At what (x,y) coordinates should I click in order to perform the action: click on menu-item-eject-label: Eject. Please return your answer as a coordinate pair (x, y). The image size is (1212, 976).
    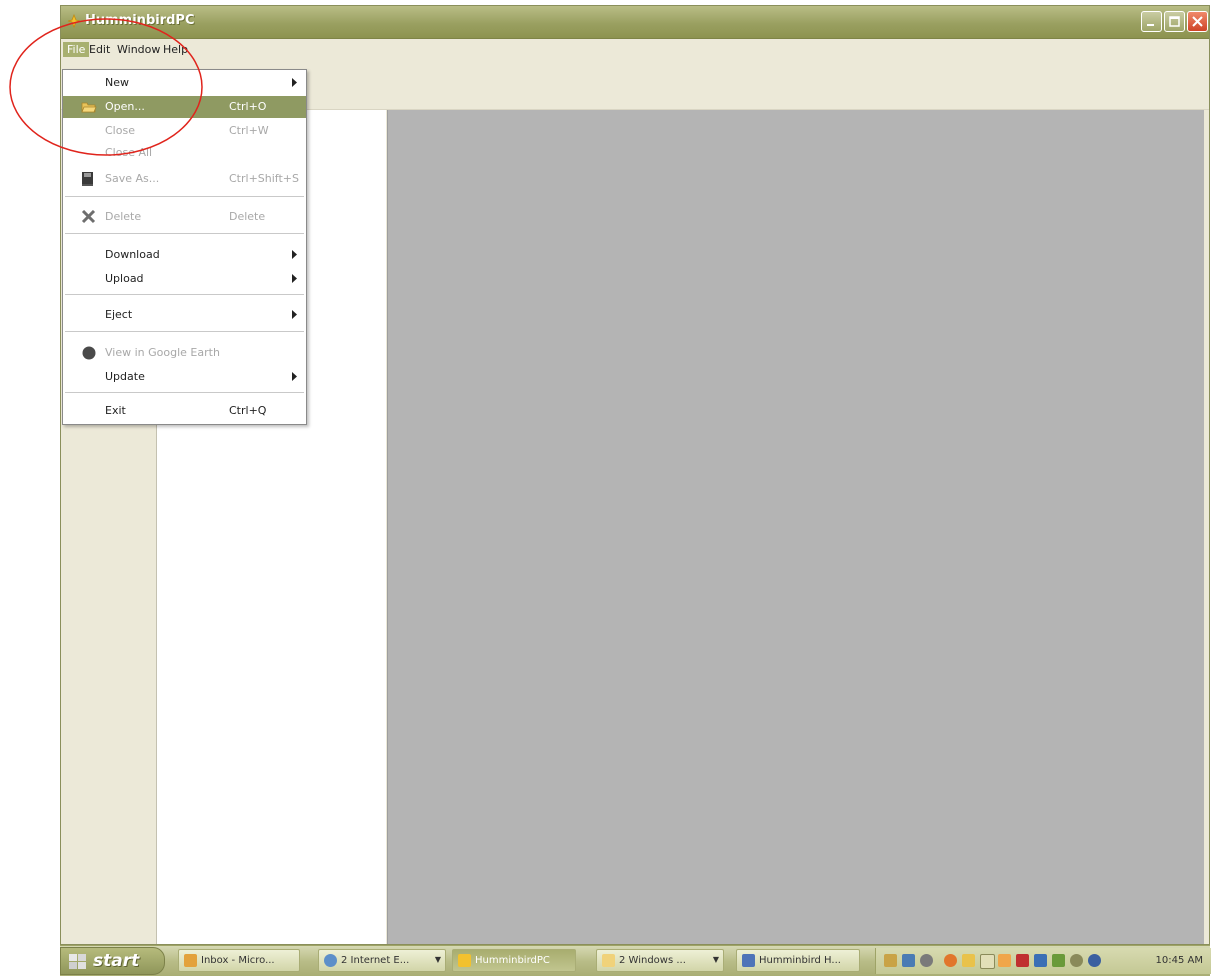
    Looking at the image, I should click on (119, 314).